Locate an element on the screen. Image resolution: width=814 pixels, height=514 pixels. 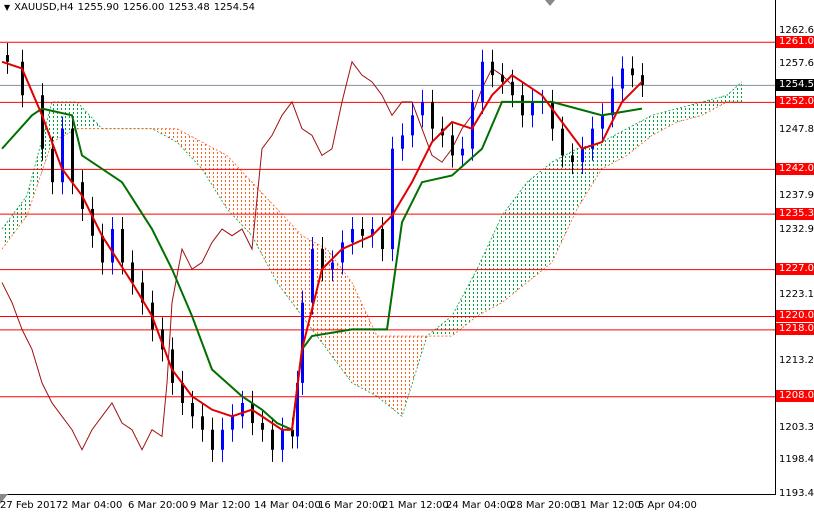
time-tick-label: 27 Feb 2017 is located at coordinates (31, 505).